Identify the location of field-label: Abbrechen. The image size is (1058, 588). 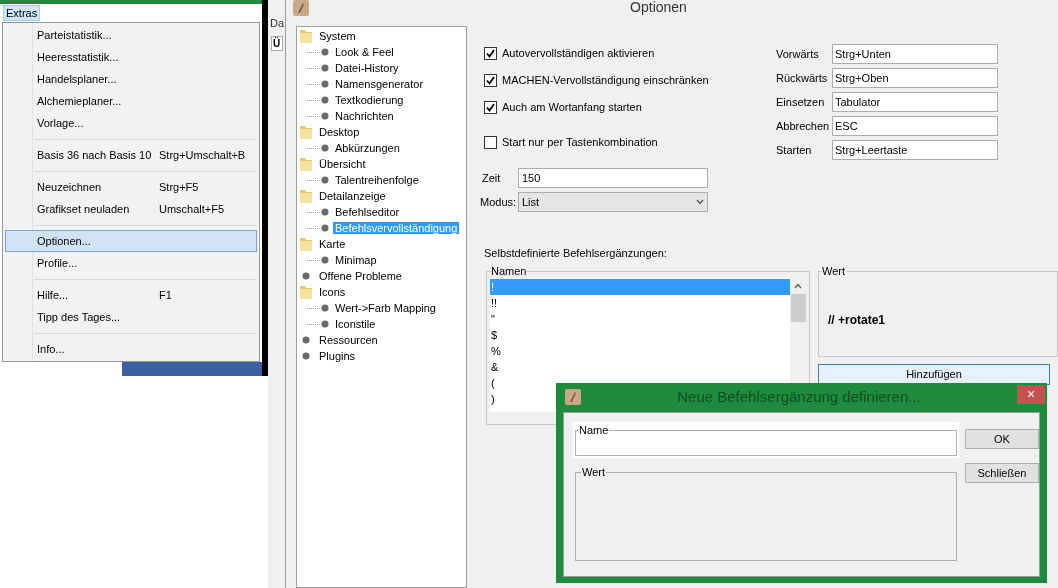
(803, 126).